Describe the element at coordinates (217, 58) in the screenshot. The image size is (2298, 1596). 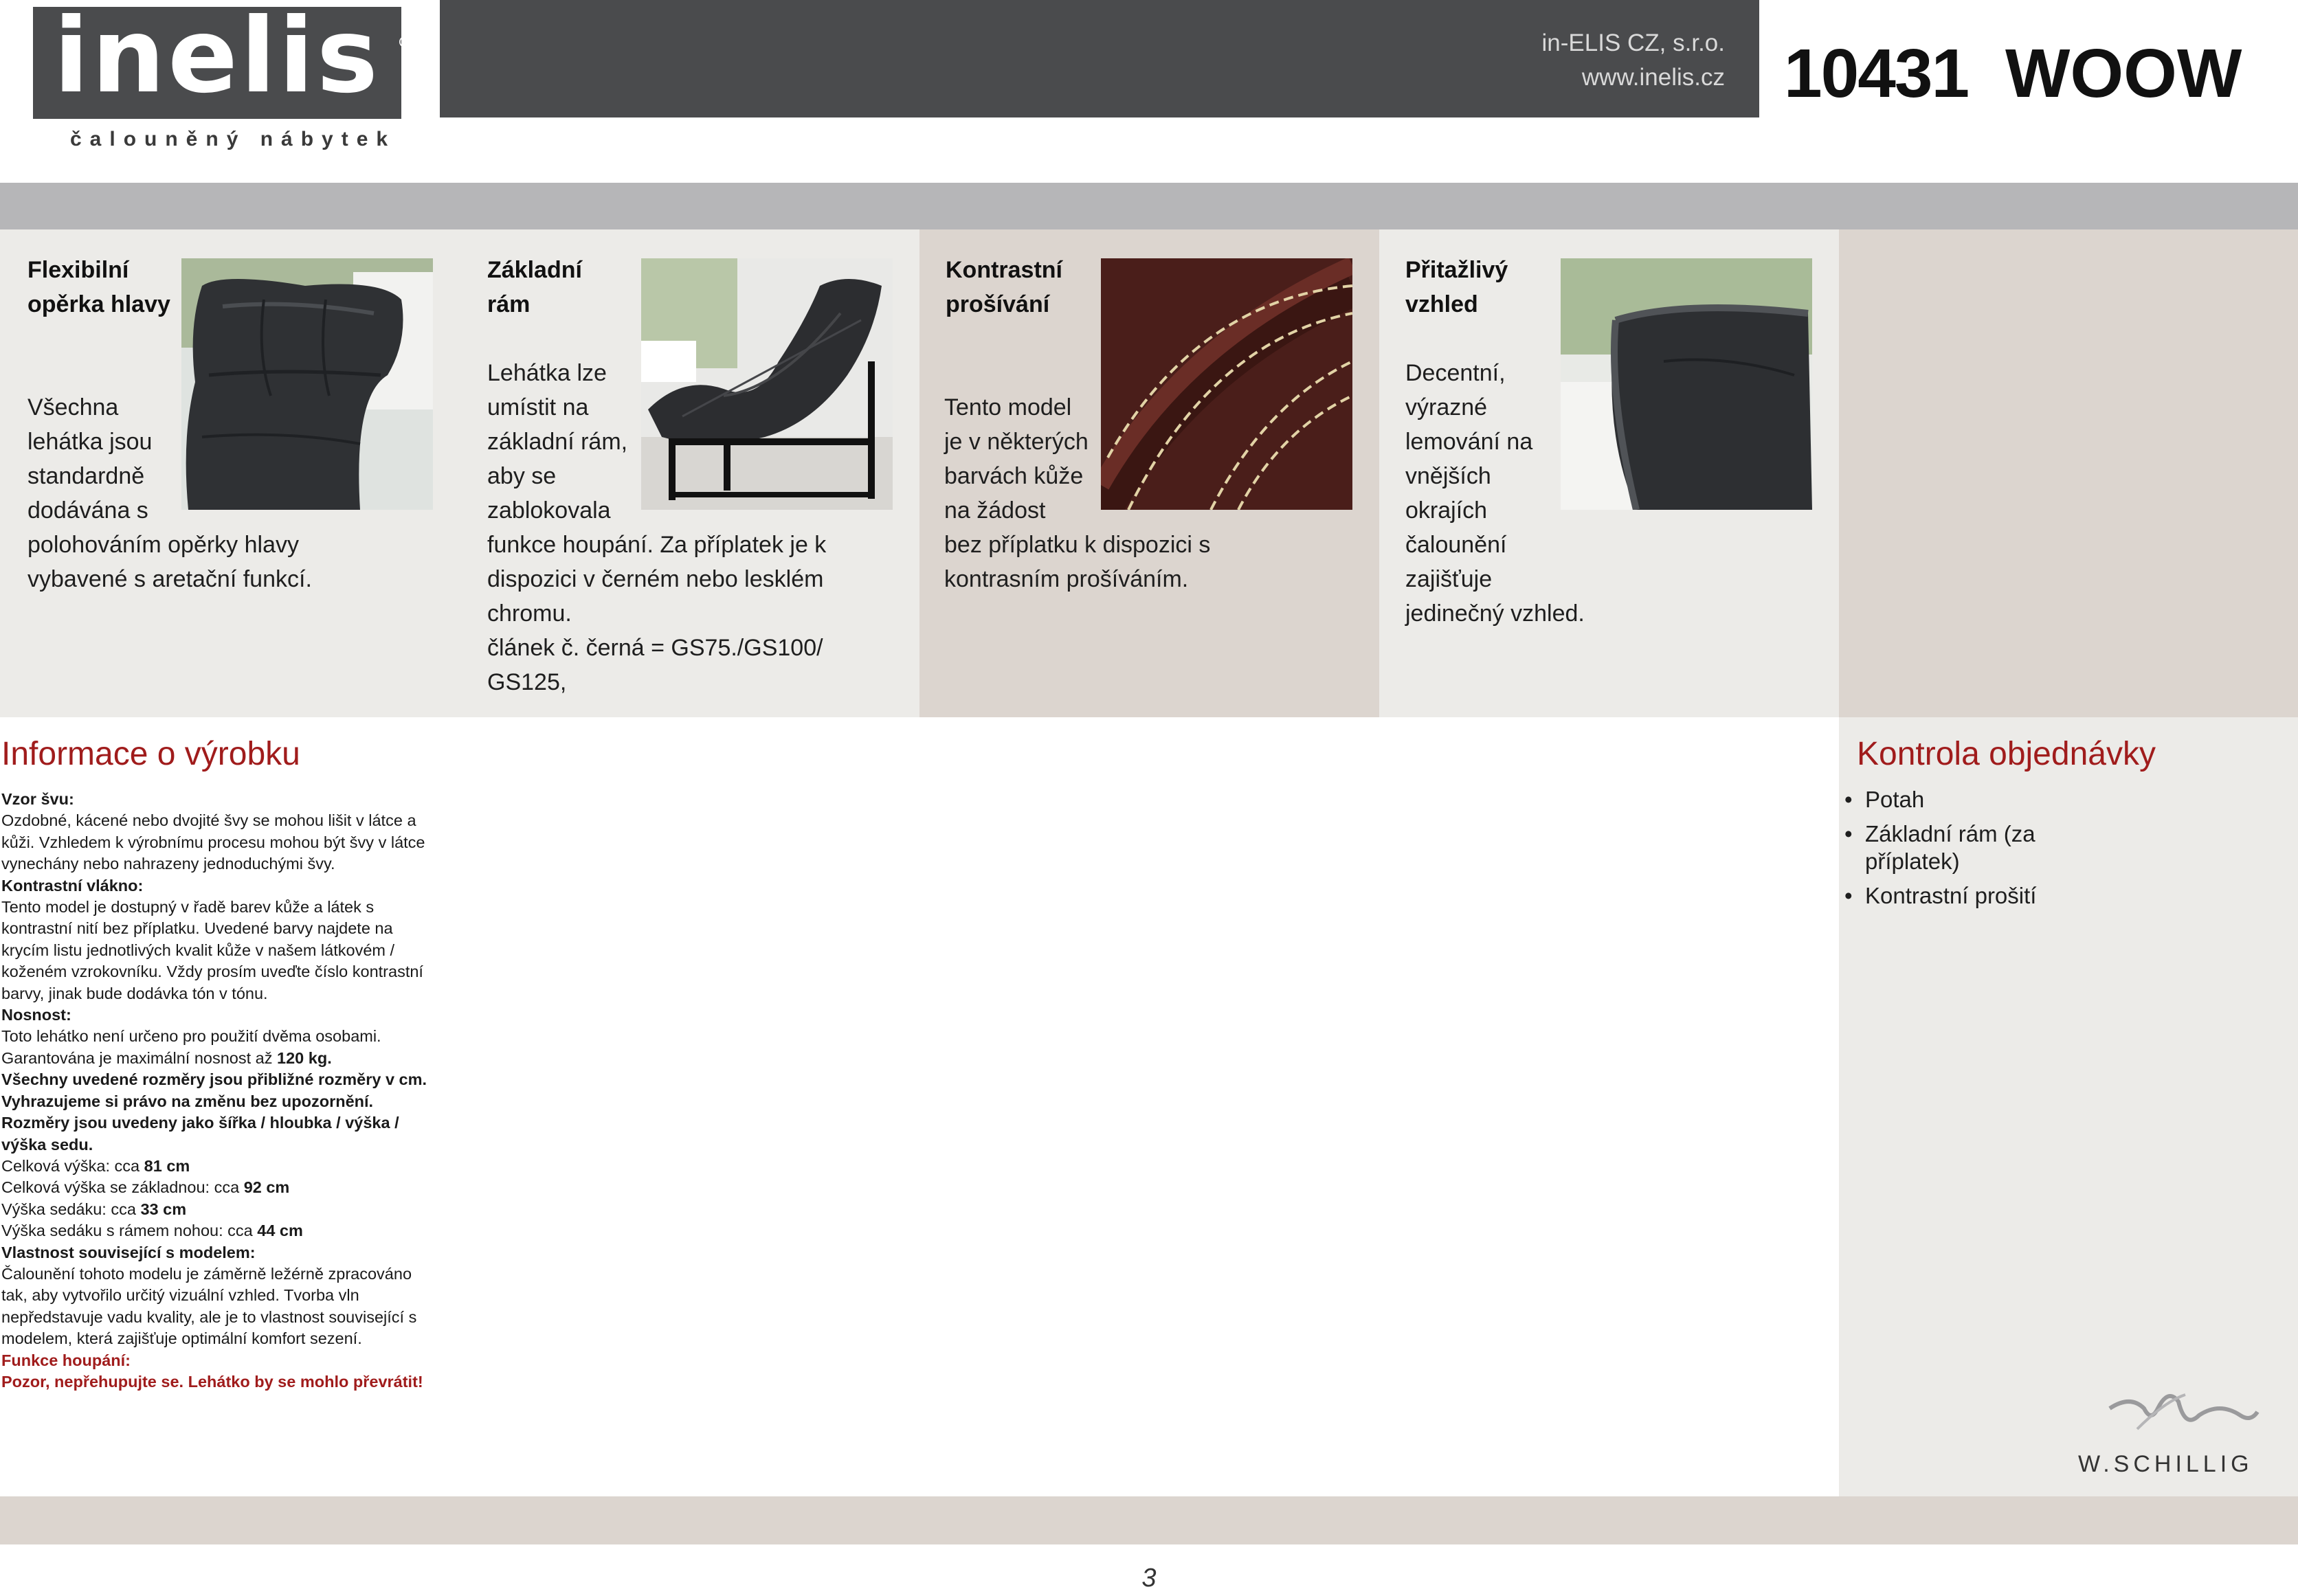
I see `logo-text: inelis` at that location.